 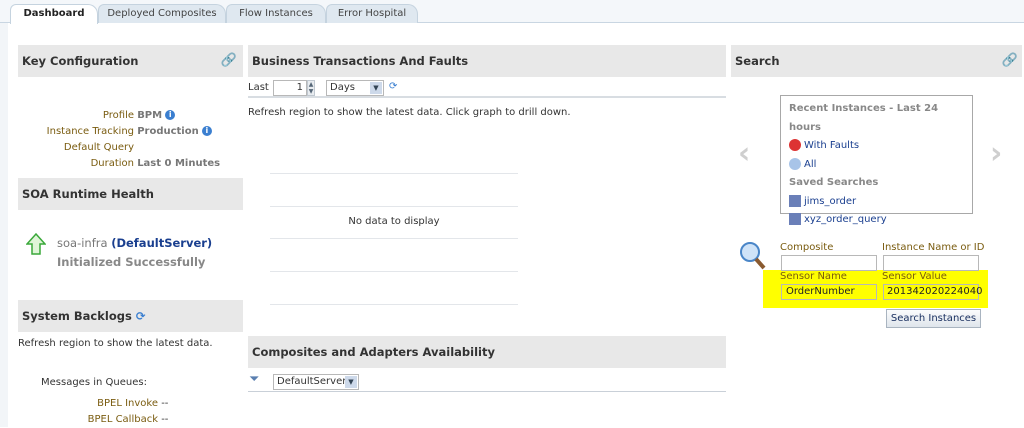 I want to click on search-instances-button: Search Instances, so click(x=933, y=318).